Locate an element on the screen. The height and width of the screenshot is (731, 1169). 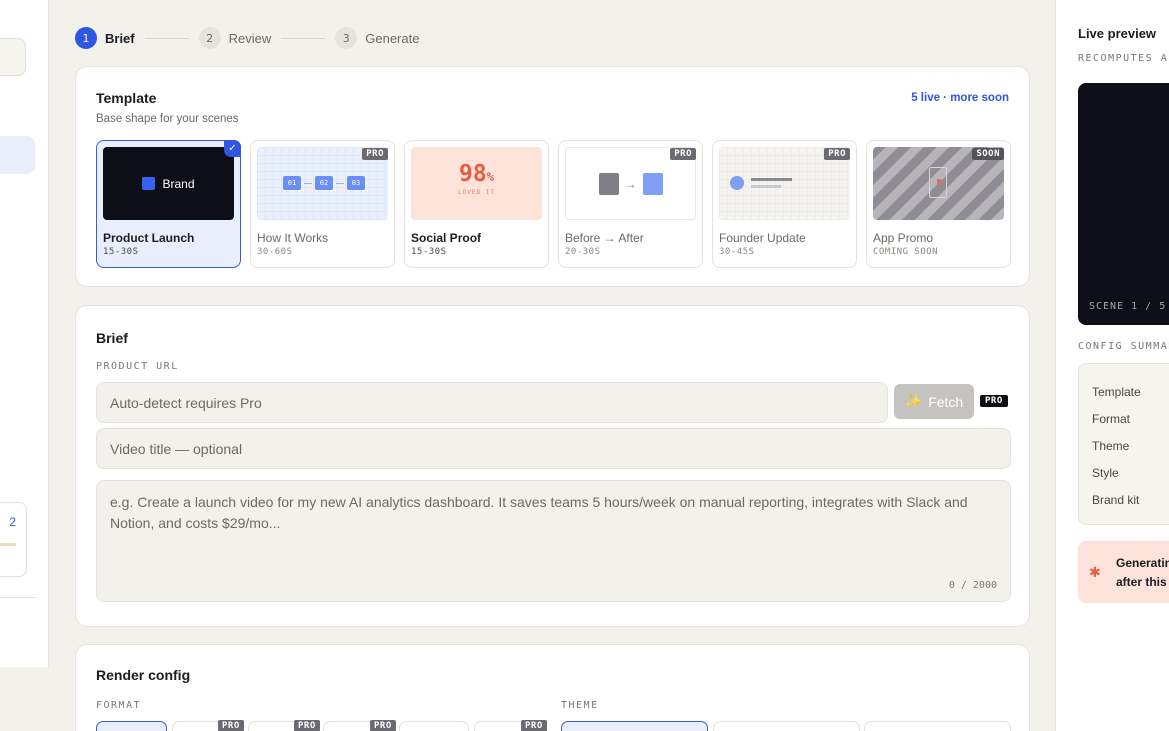
sidebar-divider is located at coordinates (18, 597).